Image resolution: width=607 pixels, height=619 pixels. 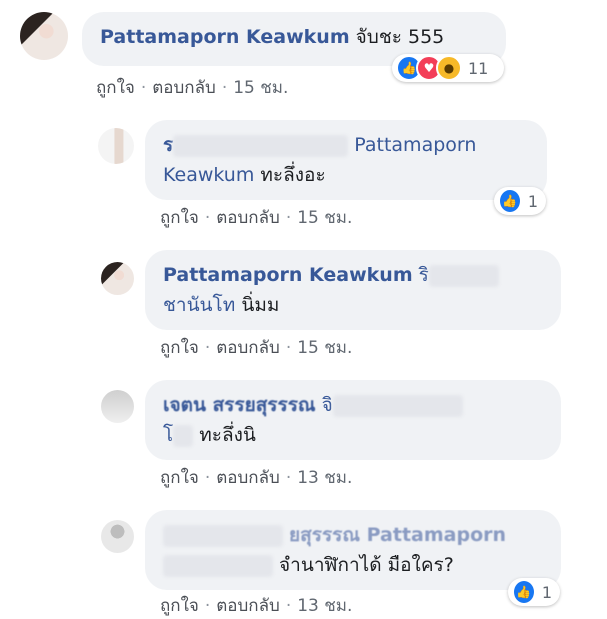 I want to click on comment-text: จำนาฬิกาได้ มือใคร?, so click(x=366, y=565).